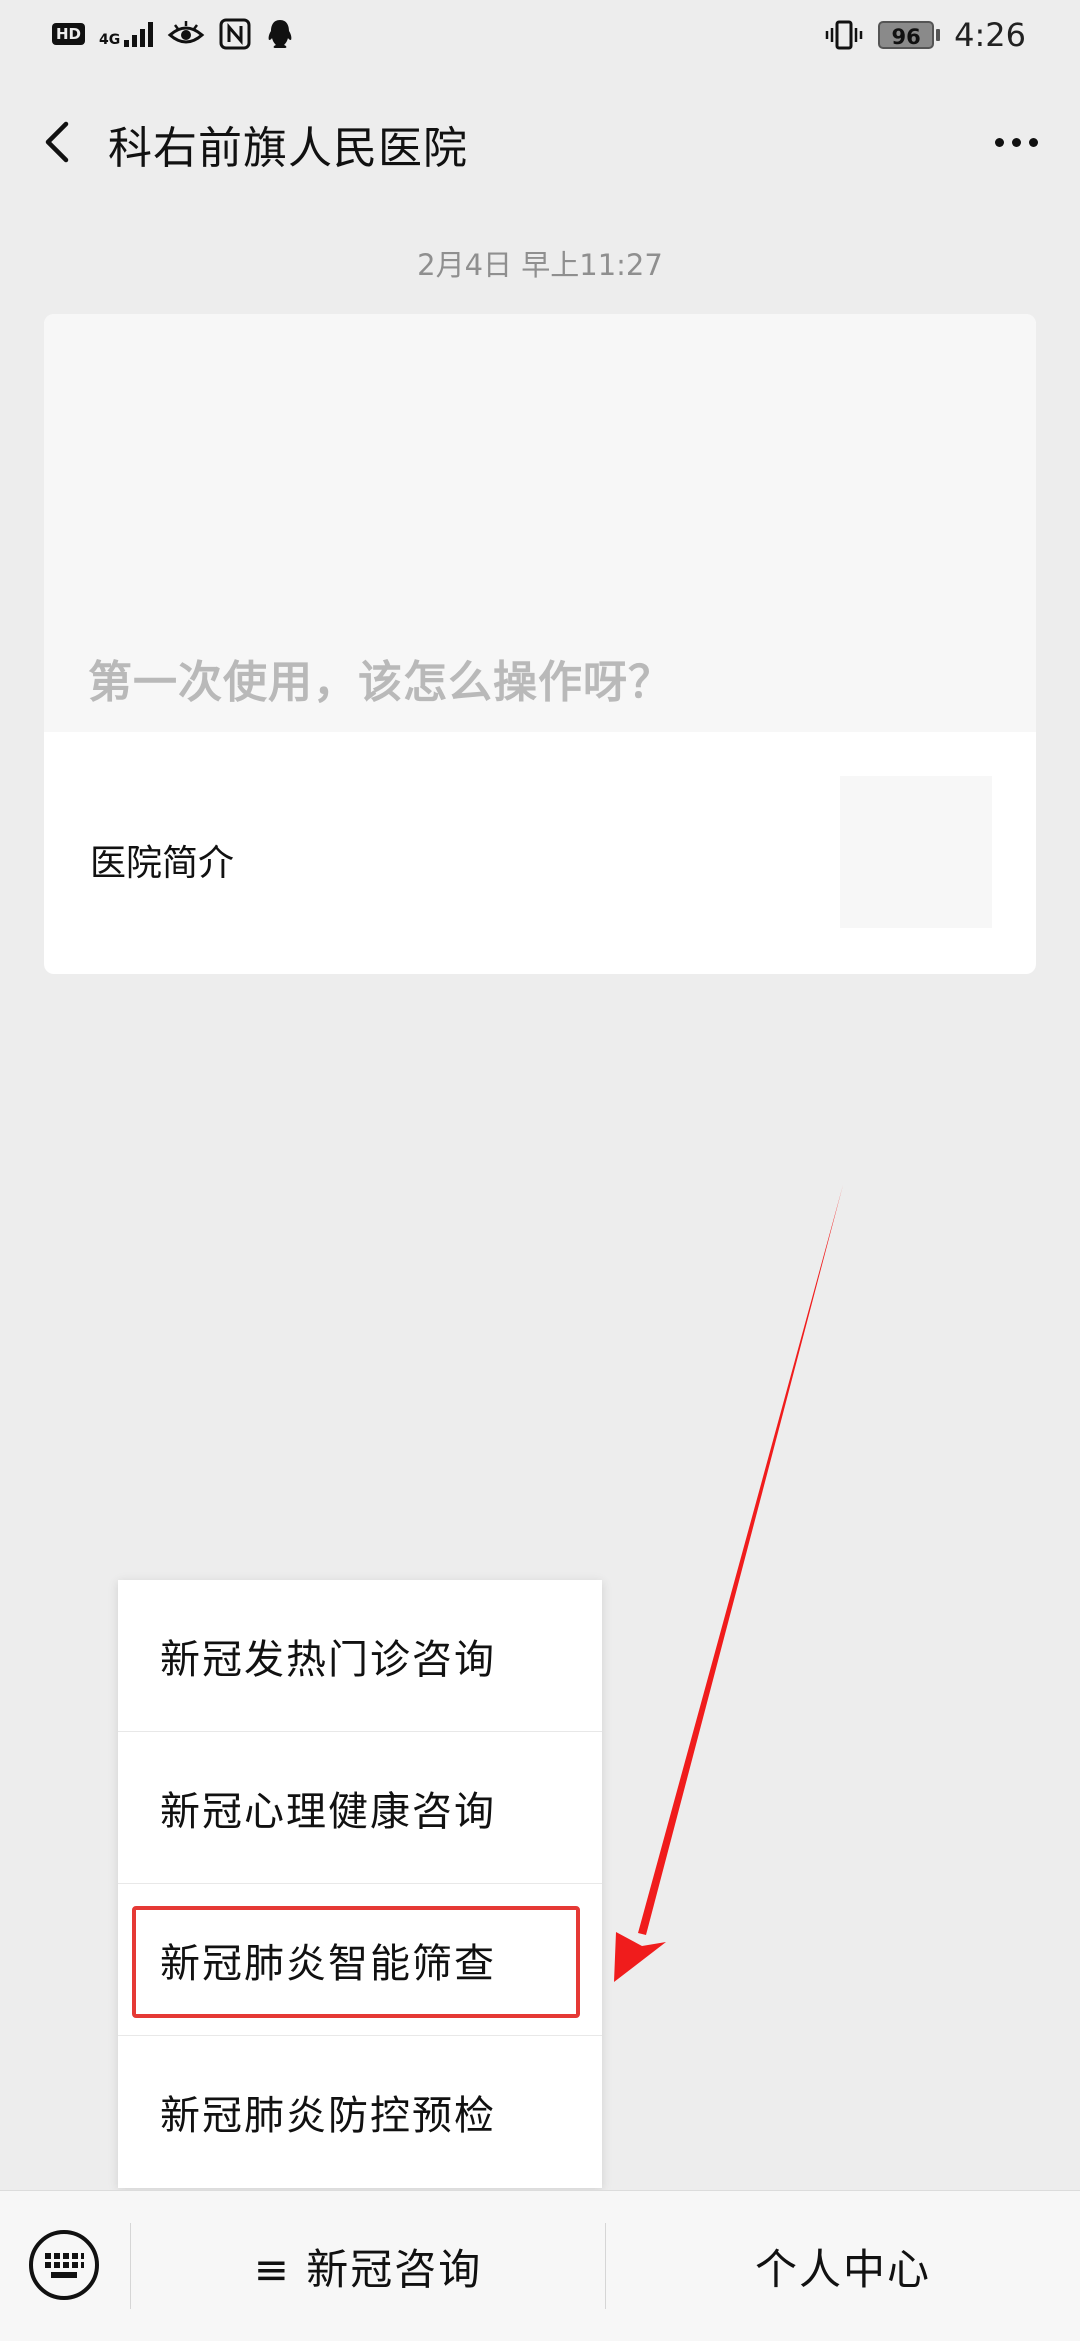 Image resolution: width=1080 pixels, height=2341 pixels. Describe the element at coordinates (916, 852) in the screenshot. I see `article-thumbnail` at that location.